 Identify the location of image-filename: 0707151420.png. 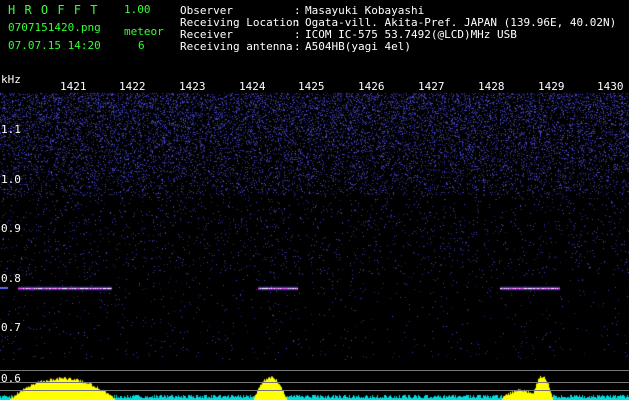
(54, 27).